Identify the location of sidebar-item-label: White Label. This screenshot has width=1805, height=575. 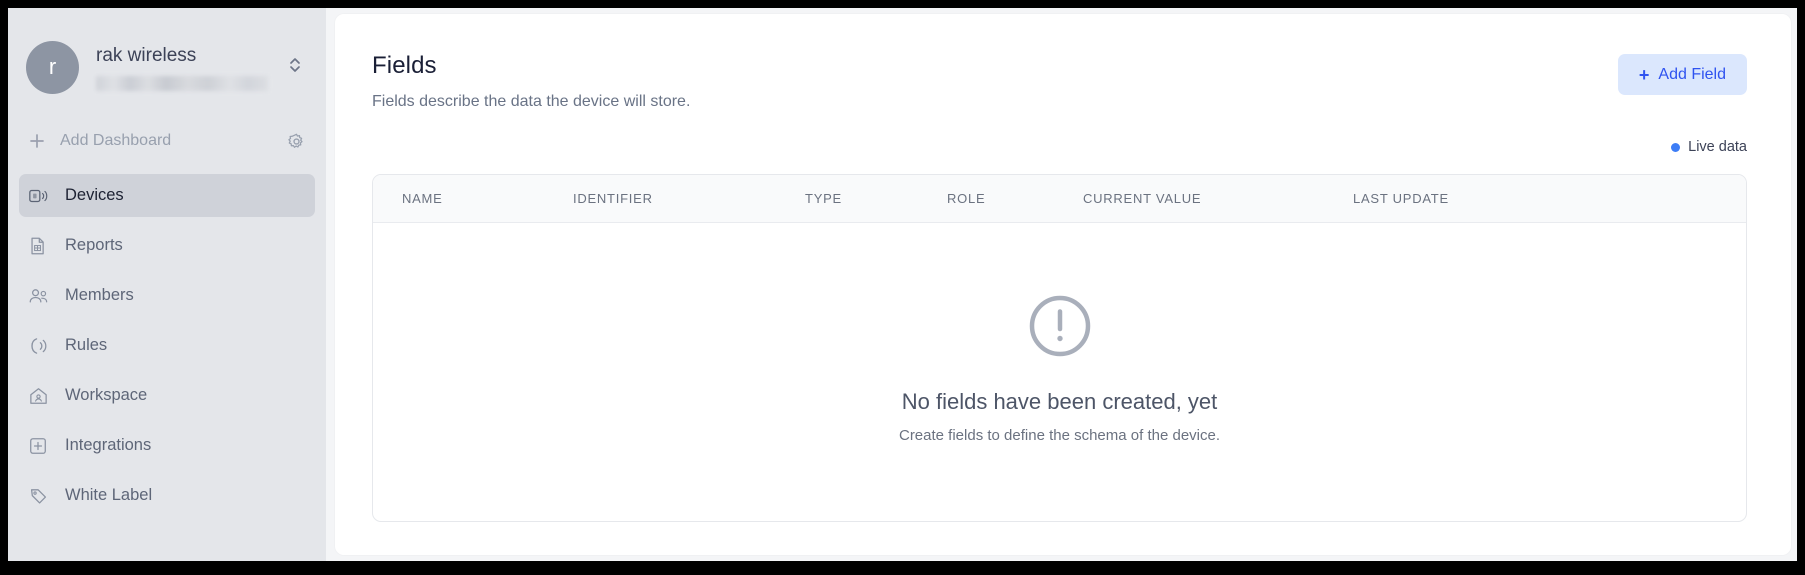
(109, 495).